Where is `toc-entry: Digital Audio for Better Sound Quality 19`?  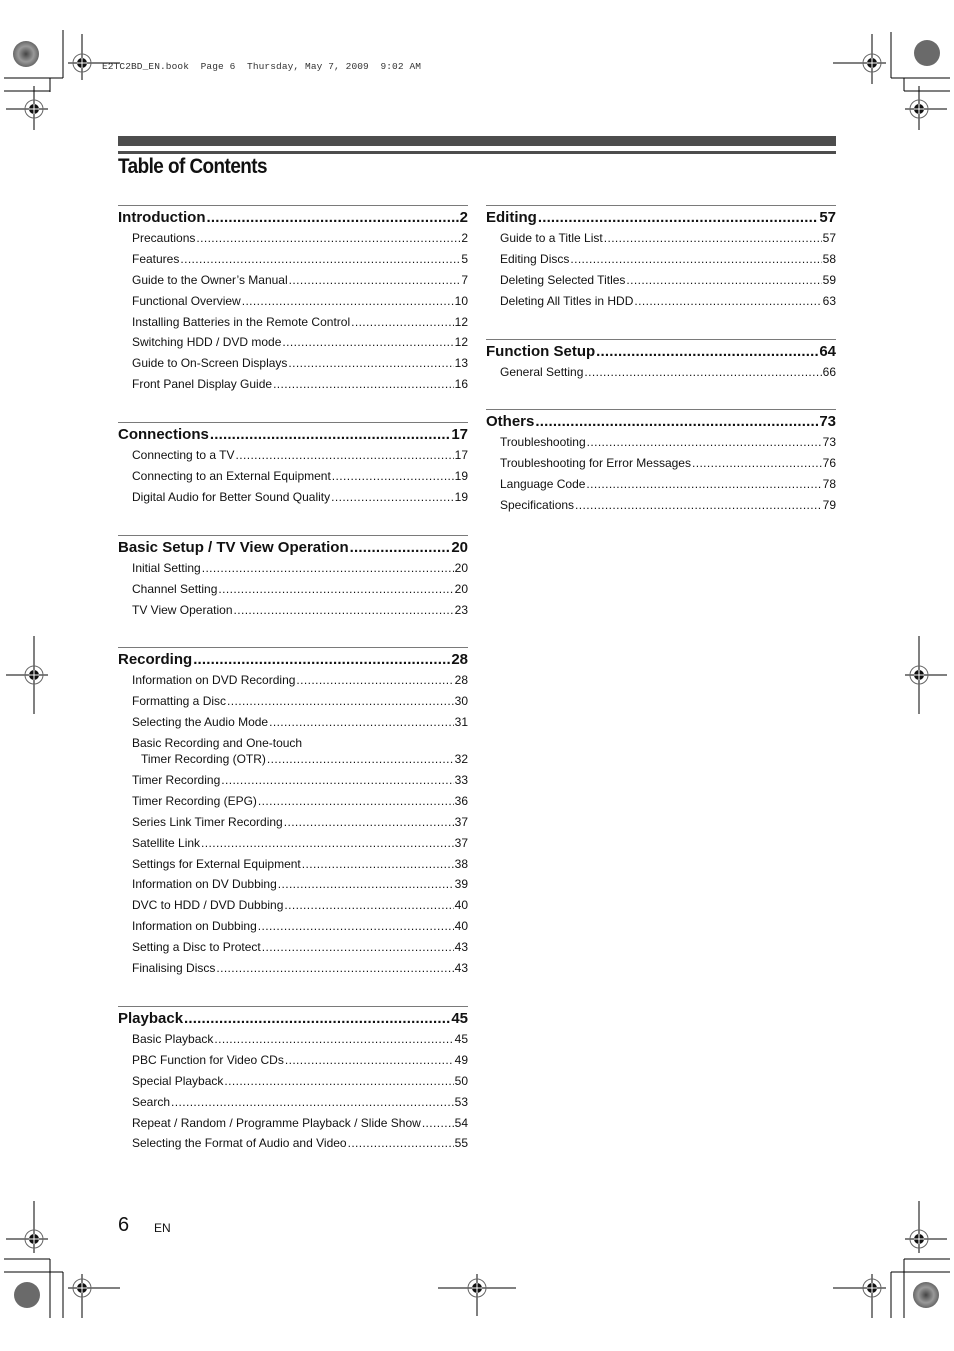
toc-entry: Digital Audio for Better Sound Quality 19 is located at coordinates (293, 500).